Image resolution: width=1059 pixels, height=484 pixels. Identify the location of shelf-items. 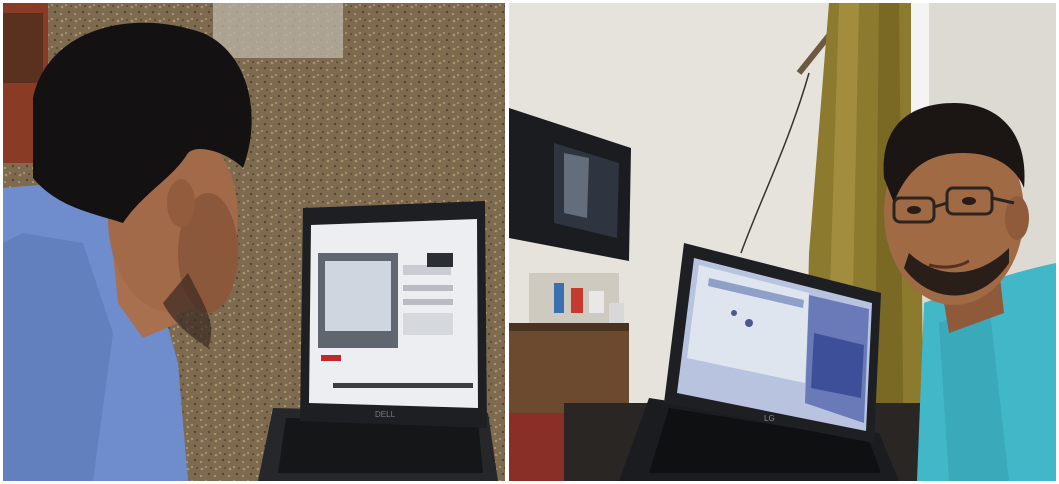
(576, 300).